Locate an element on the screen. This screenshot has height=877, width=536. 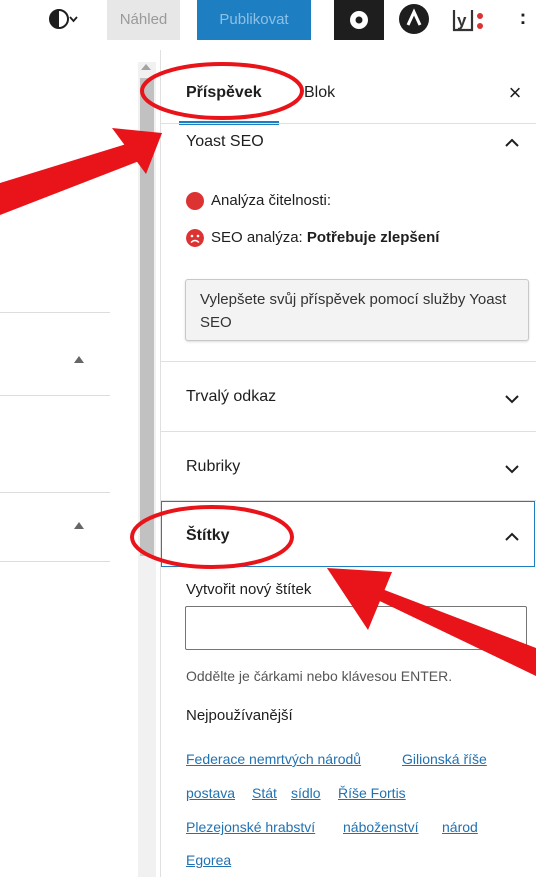
tag-link: Říše Fortis is located at coordinates (372, 793).